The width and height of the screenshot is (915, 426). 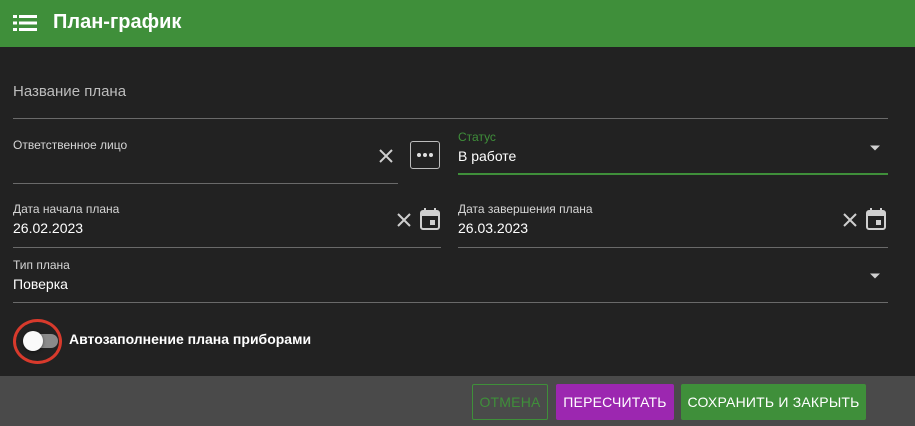 I want to click on start-date-field: 26.02.2023, so click(x=48, y=228).